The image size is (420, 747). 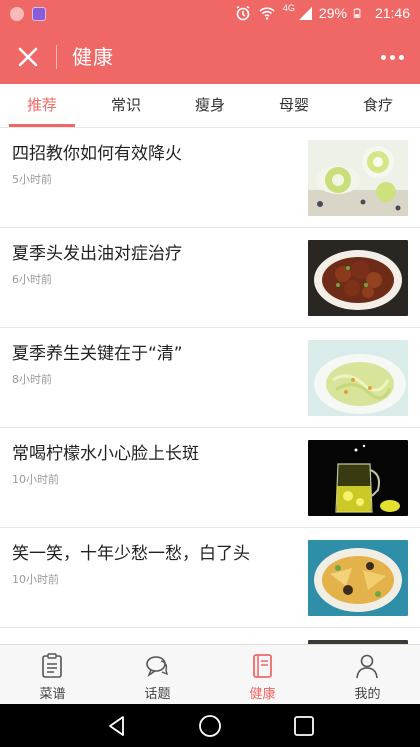 I want to click on tab-slimming: 瘦身, so click(x=210, y=106).